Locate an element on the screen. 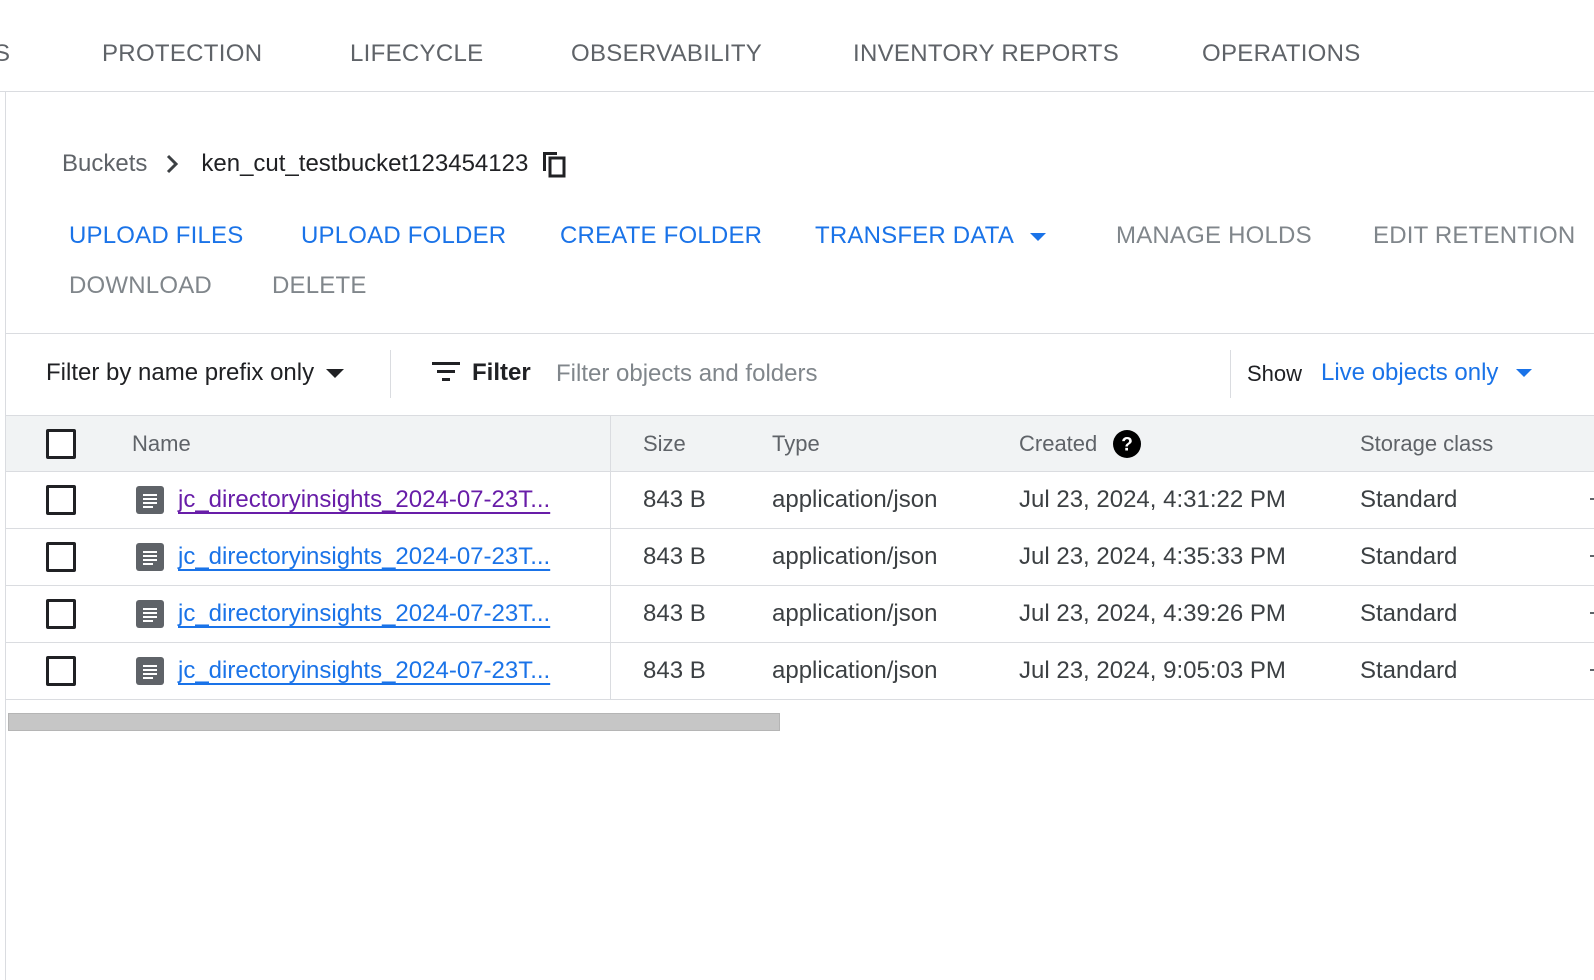 This screenshot has height=980, width=1594. column-header-type: Type is located at coordinates (796, 443).